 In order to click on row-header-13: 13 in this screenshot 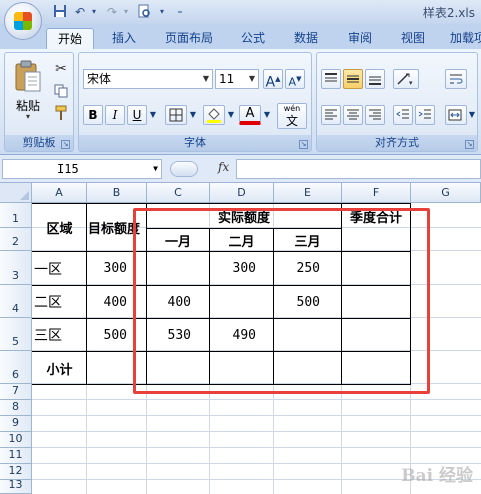, I will do `click(16, 486)`.